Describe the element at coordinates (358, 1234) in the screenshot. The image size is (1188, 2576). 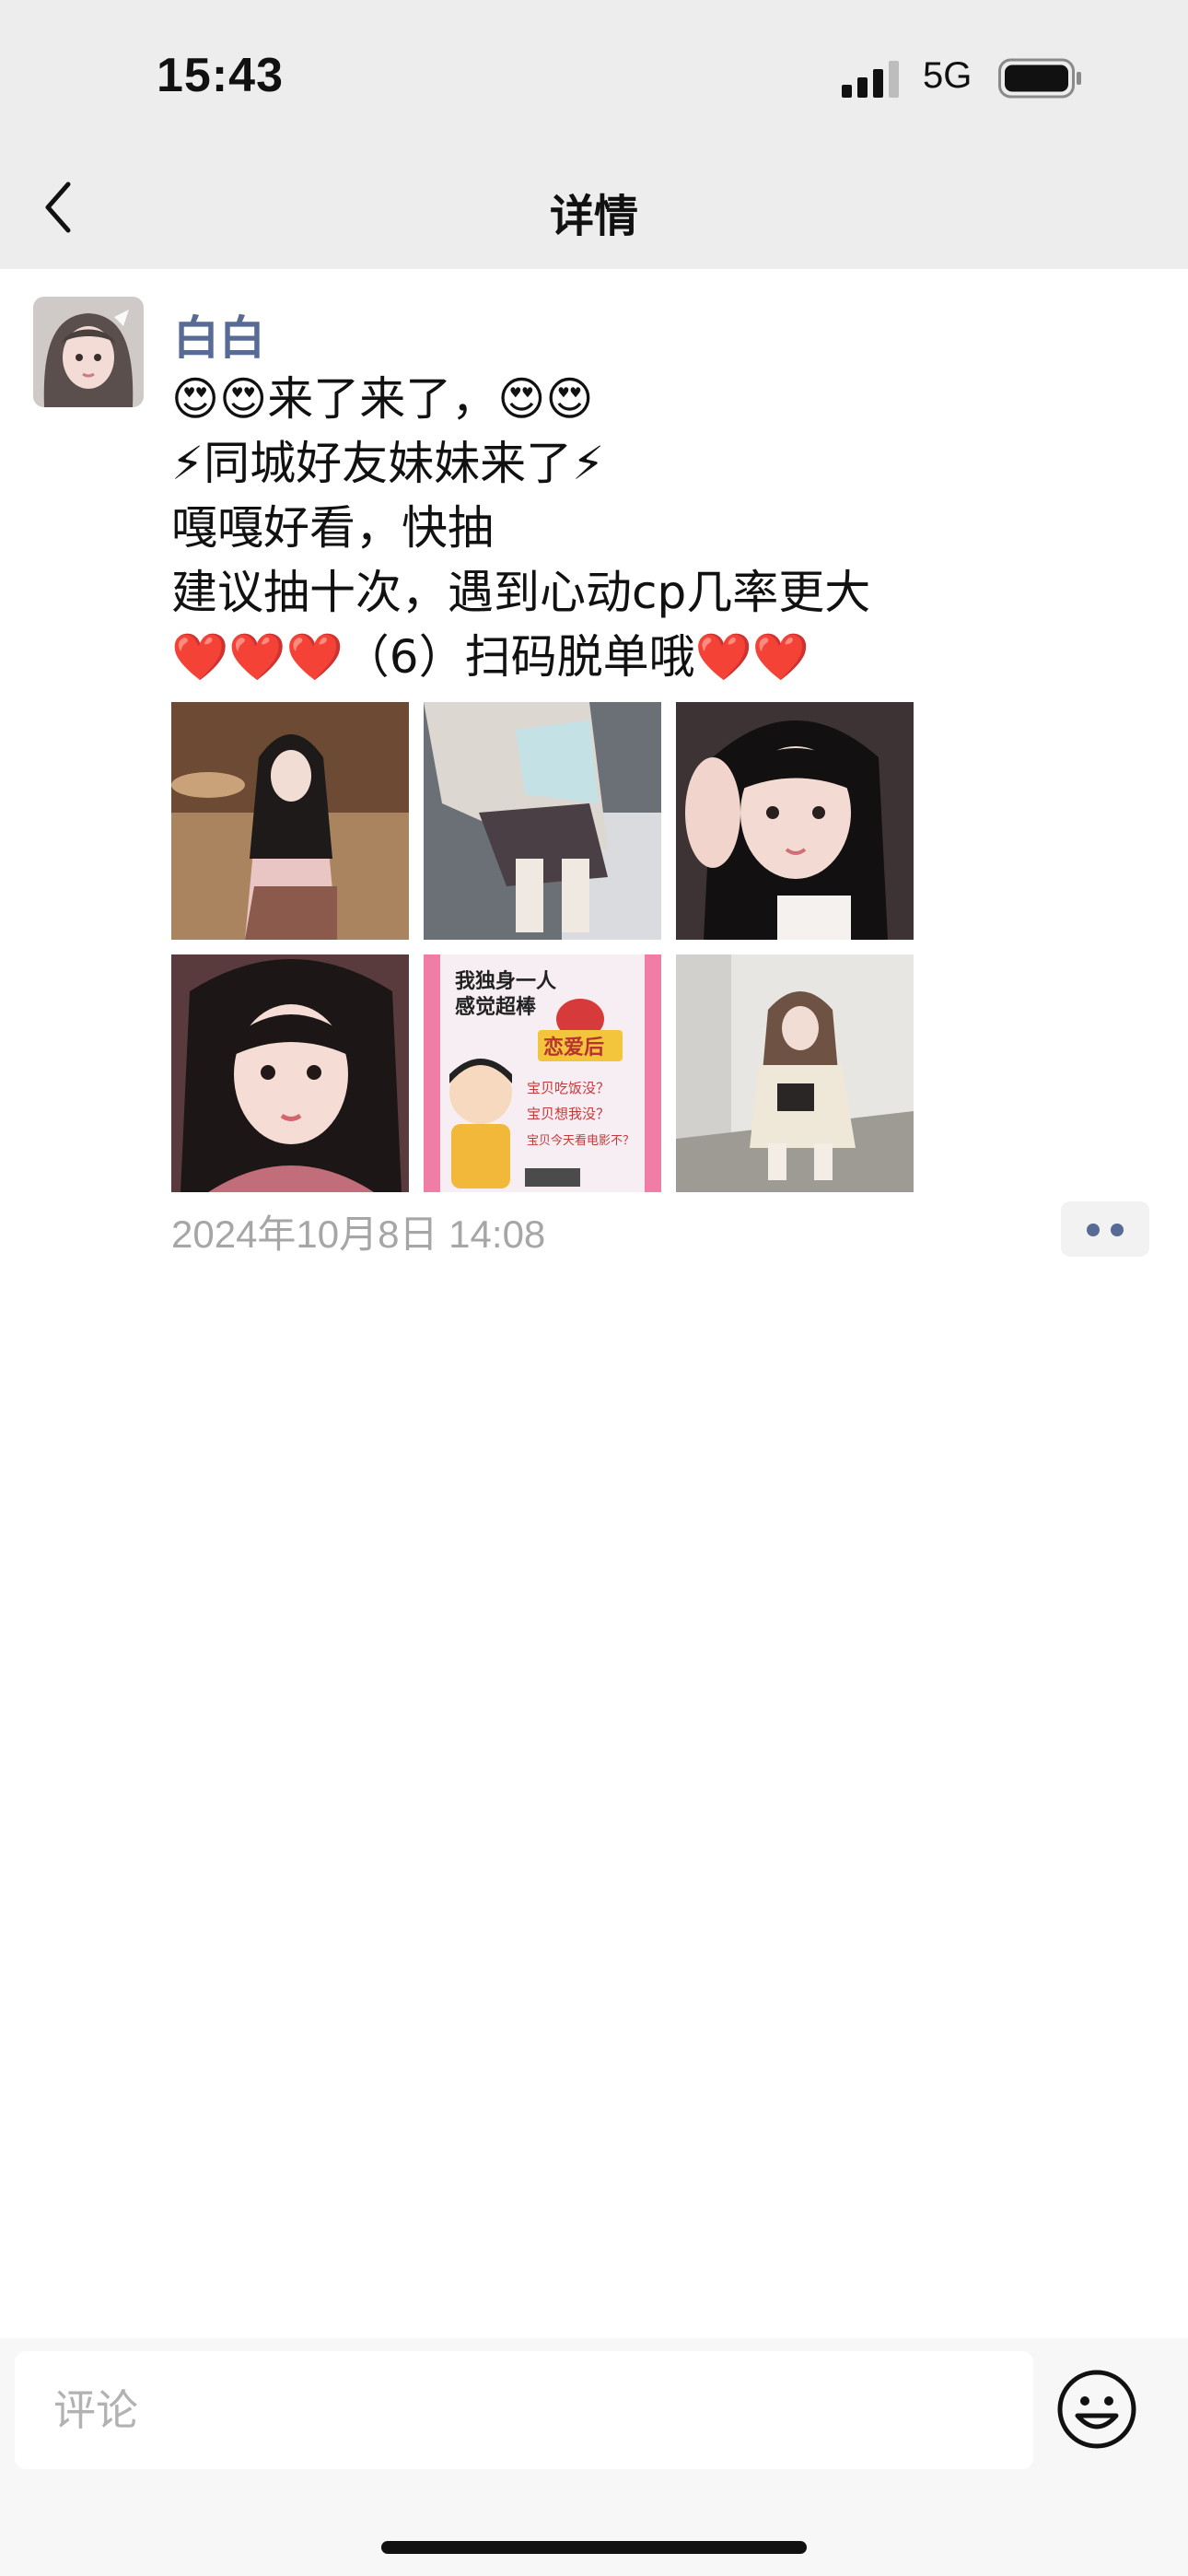
I see `post-timestamp: 2024年10月8日 14:08` at that location.